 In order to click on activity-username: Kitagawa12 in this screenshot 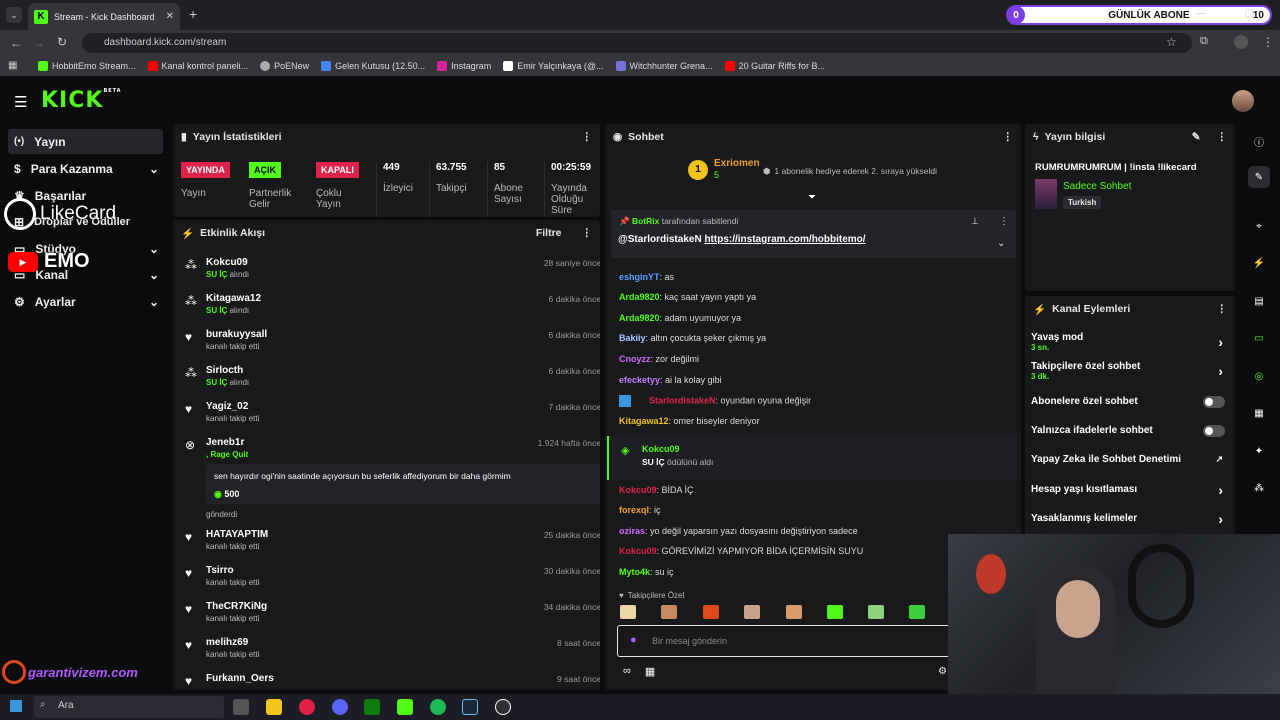, I will do `click(233, 298)`.